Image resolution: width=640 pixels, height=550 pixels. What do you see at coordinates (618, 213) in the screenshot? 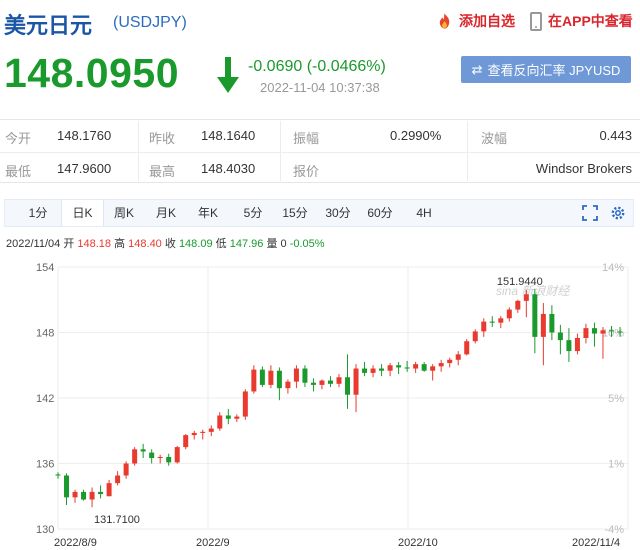
I see `settings-icon` at bounding box center [618, 213].